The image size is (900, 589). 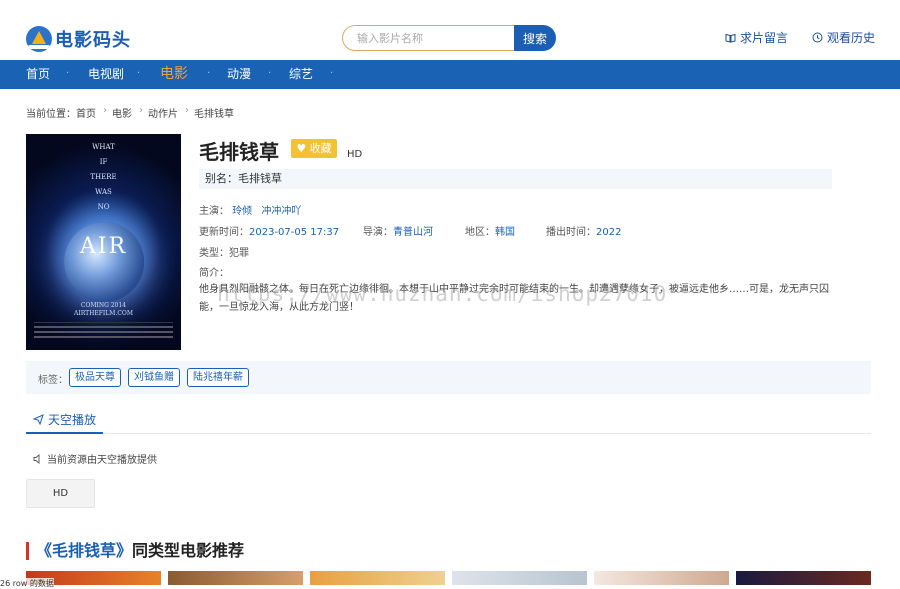 What do you see at coordinates (103, 207) in the screenshot?
I see `poster-word: NO` at bounding box center [103, 207].